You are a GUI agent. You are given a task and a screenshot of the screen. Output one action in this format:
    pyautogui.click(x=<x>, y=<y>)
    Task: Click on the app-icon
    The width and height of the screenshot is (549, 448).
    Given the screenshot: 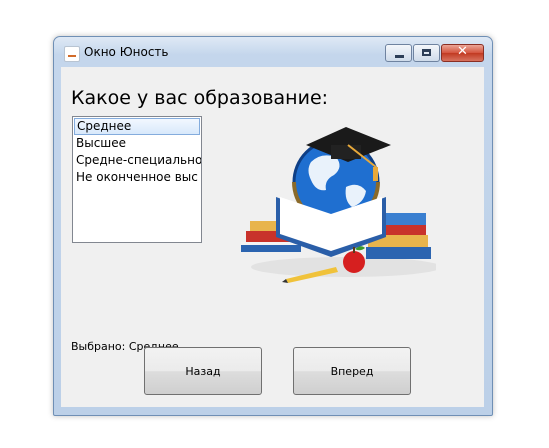 What is the action you would take?
    pyautogui.click(x=72, y=54)
    